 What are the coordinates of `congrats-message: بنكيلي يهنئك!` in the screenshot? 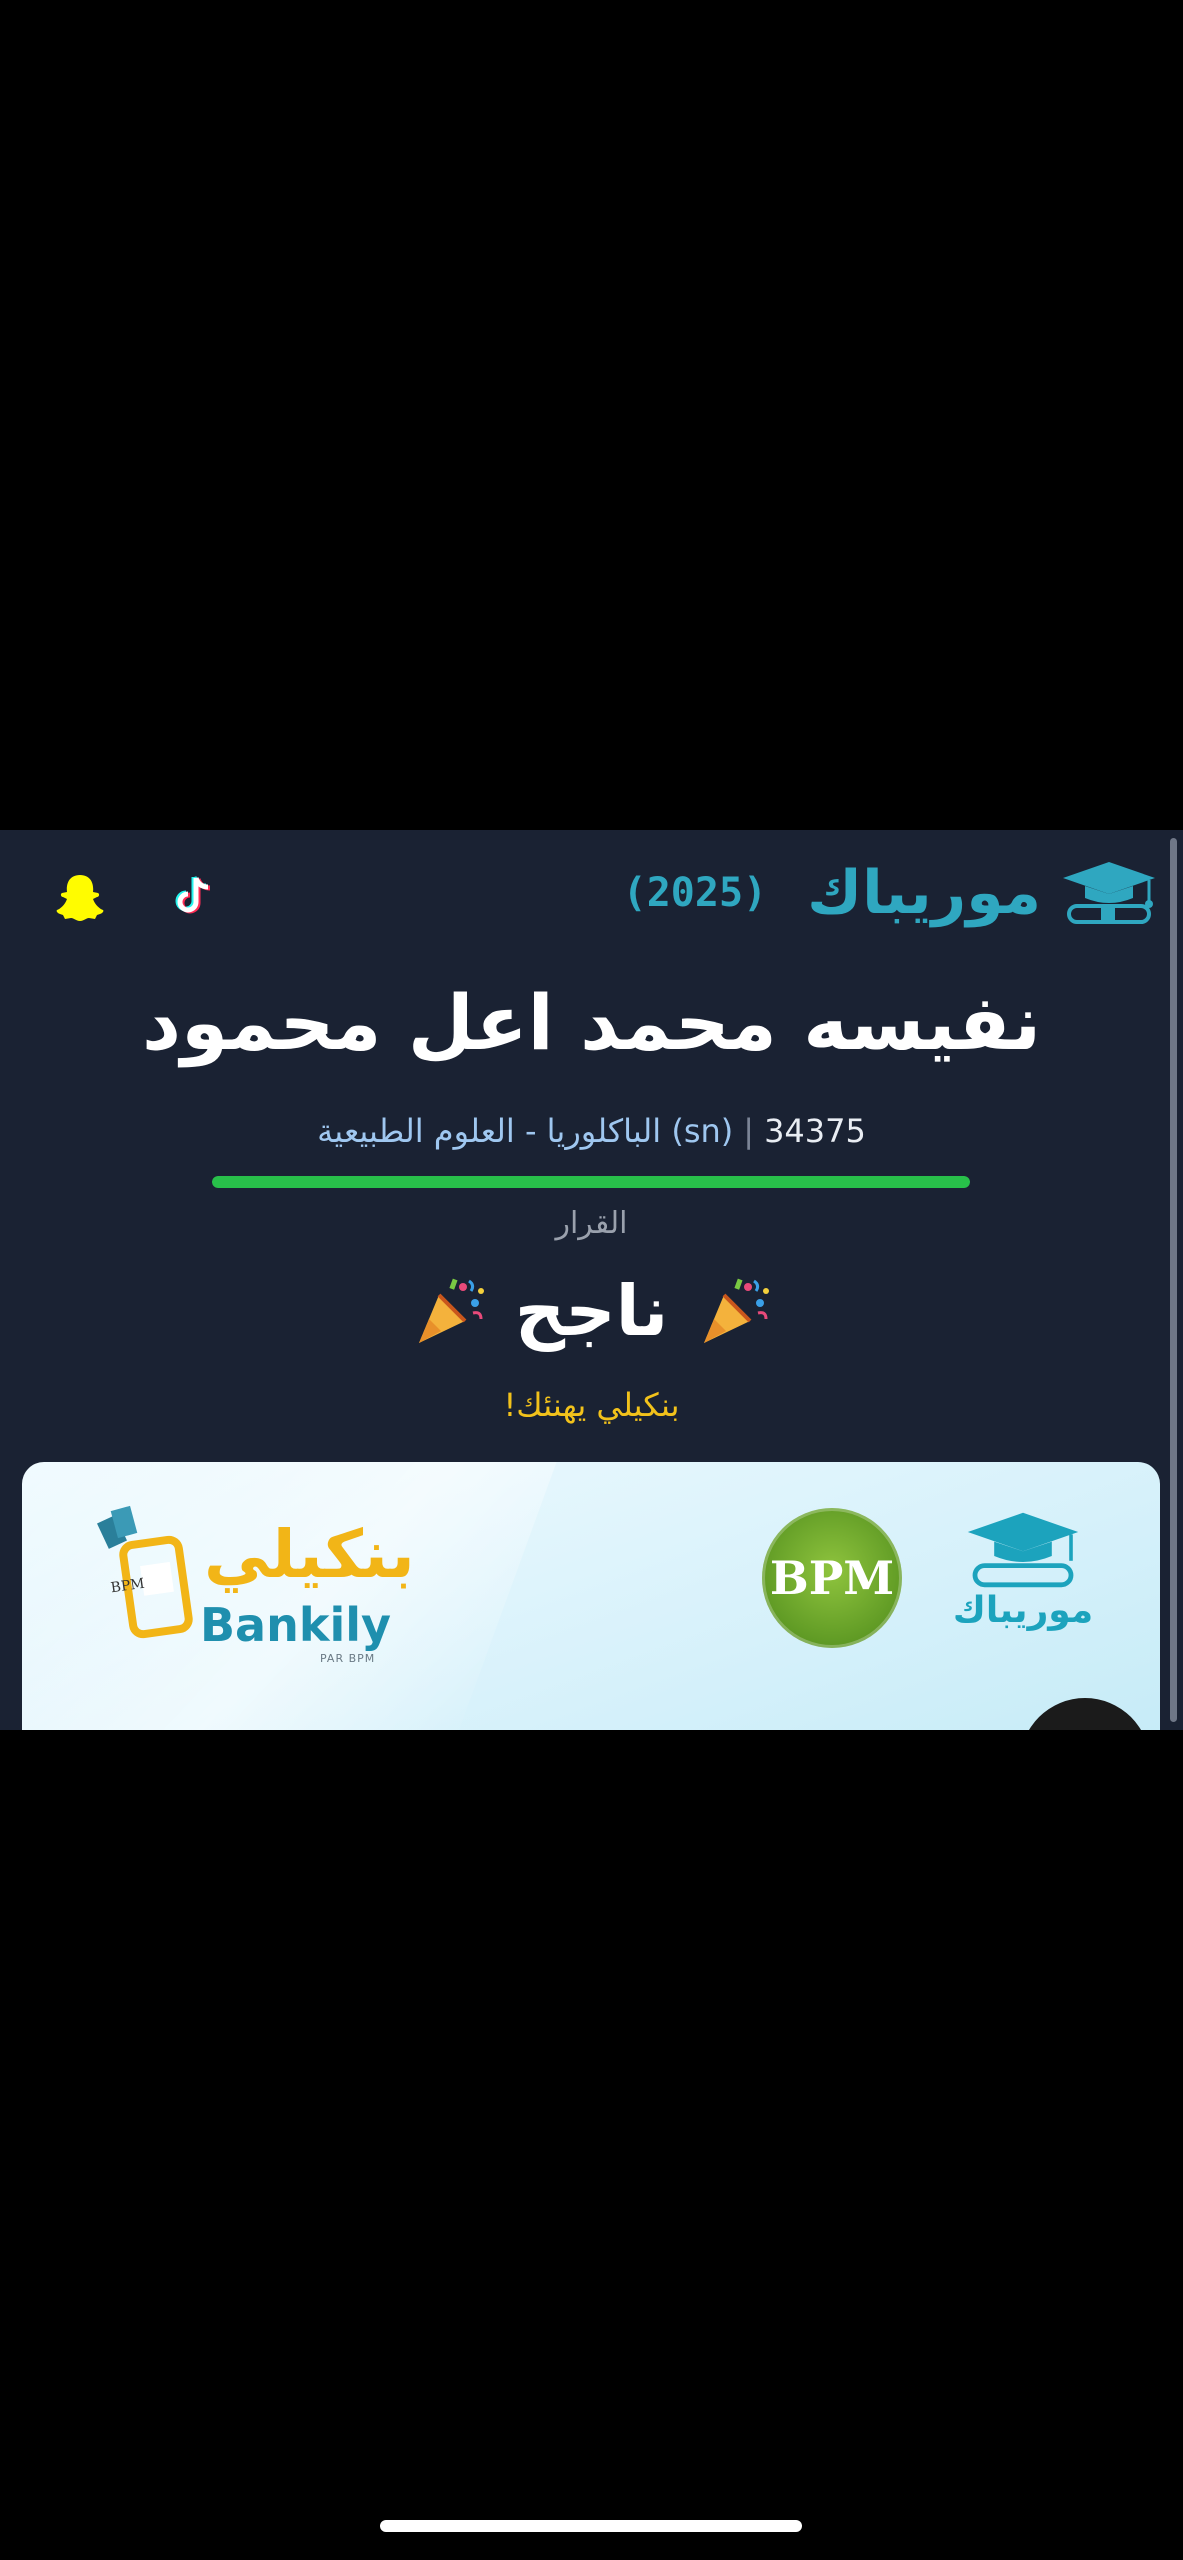 It's located at (591, 1405).